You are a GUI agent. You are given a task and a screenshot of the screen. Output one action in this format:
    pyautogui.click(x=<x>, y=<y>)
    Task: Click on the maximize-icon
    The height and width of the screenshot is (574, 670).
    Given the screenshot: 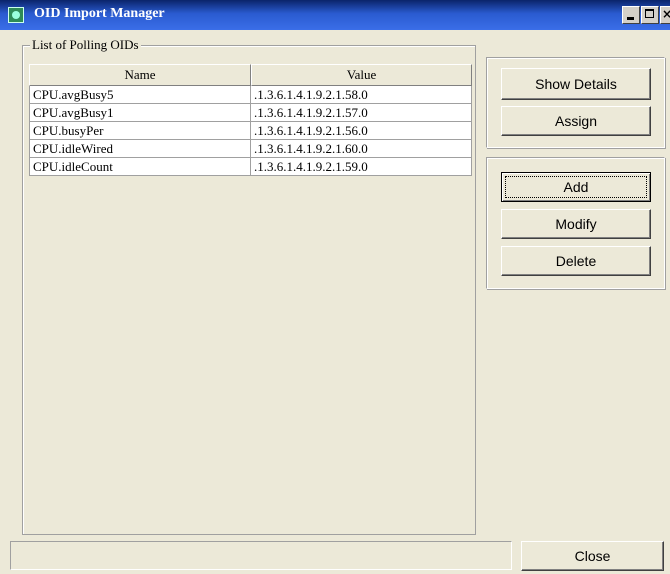 What is the action you would take?
    pyautogui.click(x=650, y=15)
    